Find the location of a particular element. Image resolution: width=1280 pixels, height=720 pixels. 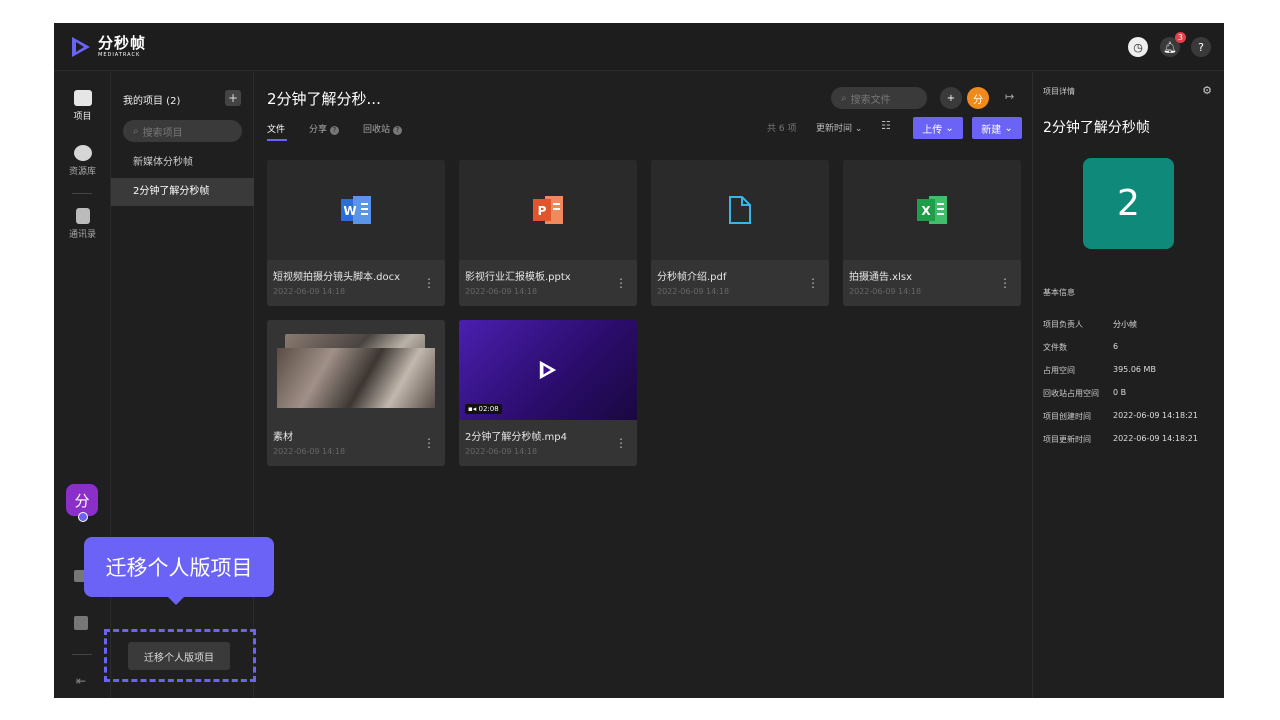

gear-icon: ⚙ is located at coordinates (1207, 90).